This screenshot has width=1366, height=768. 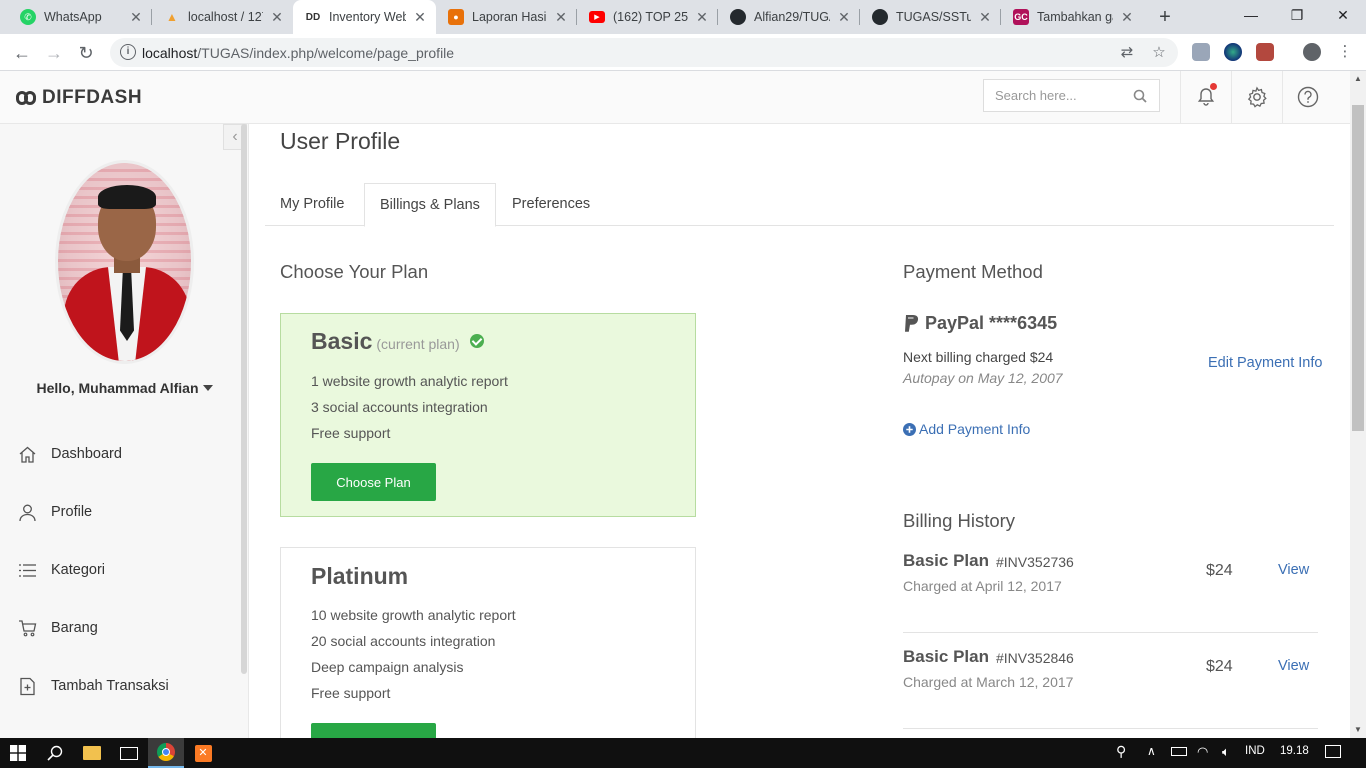 I want to click on search-icon, so click(x=1140, y=96).